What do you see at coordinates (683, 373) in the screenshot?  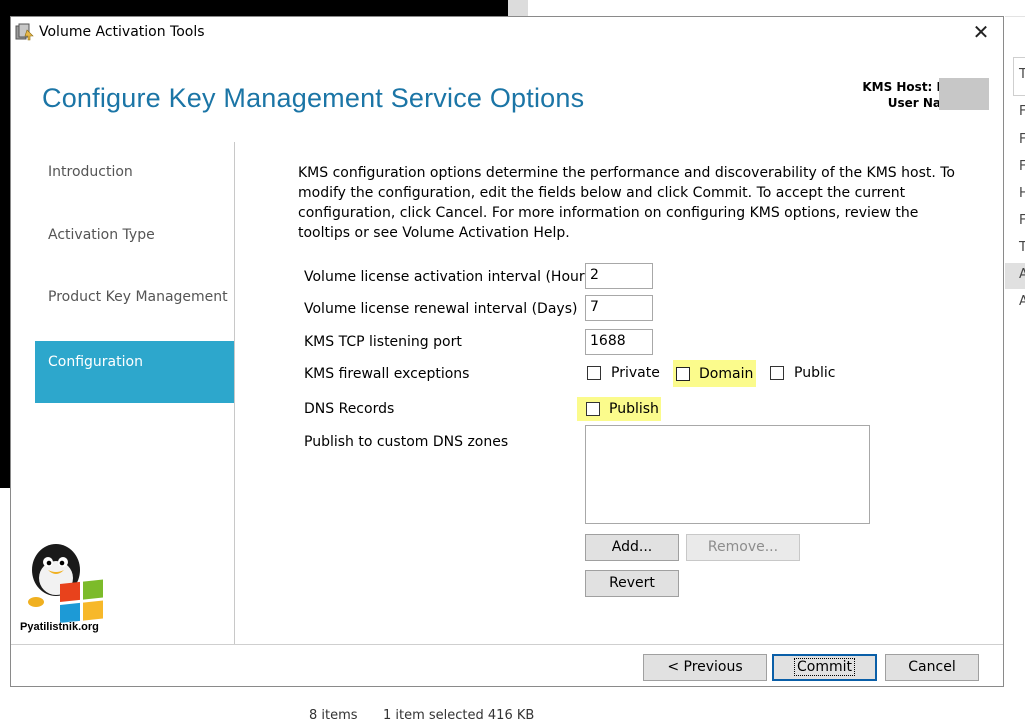 I see `domain-checkbox-box` at bounding box center [683, 373].